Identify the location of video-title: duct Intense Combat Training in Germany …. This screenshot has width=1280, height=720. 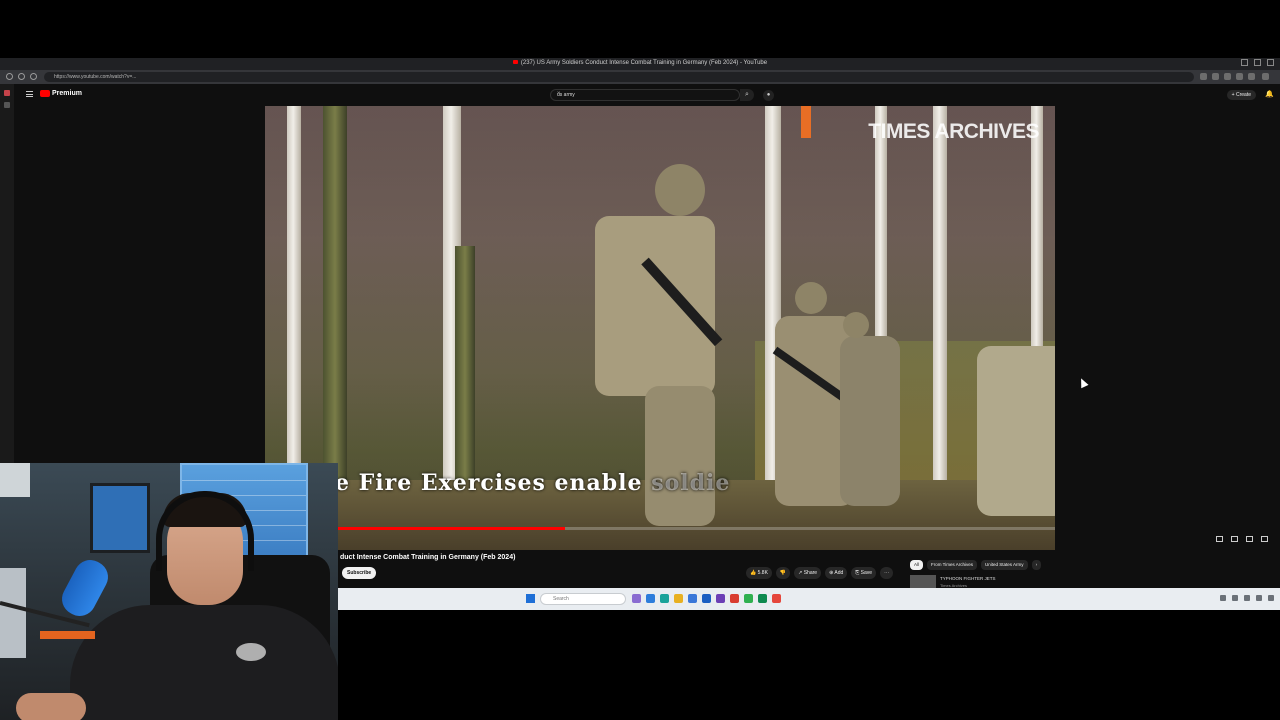
(428, 557).